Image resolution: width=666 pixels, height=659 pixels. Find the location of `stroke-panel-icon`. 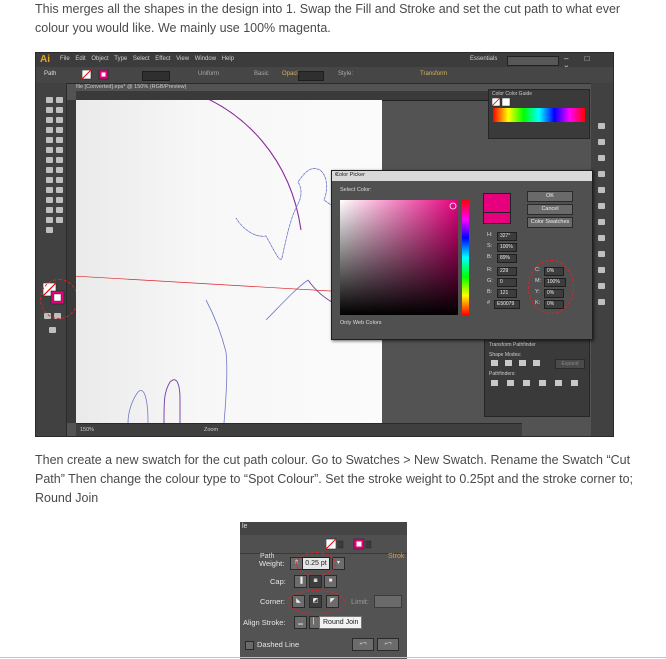

stroke-panel-icon is located at coordinates (601, 206).